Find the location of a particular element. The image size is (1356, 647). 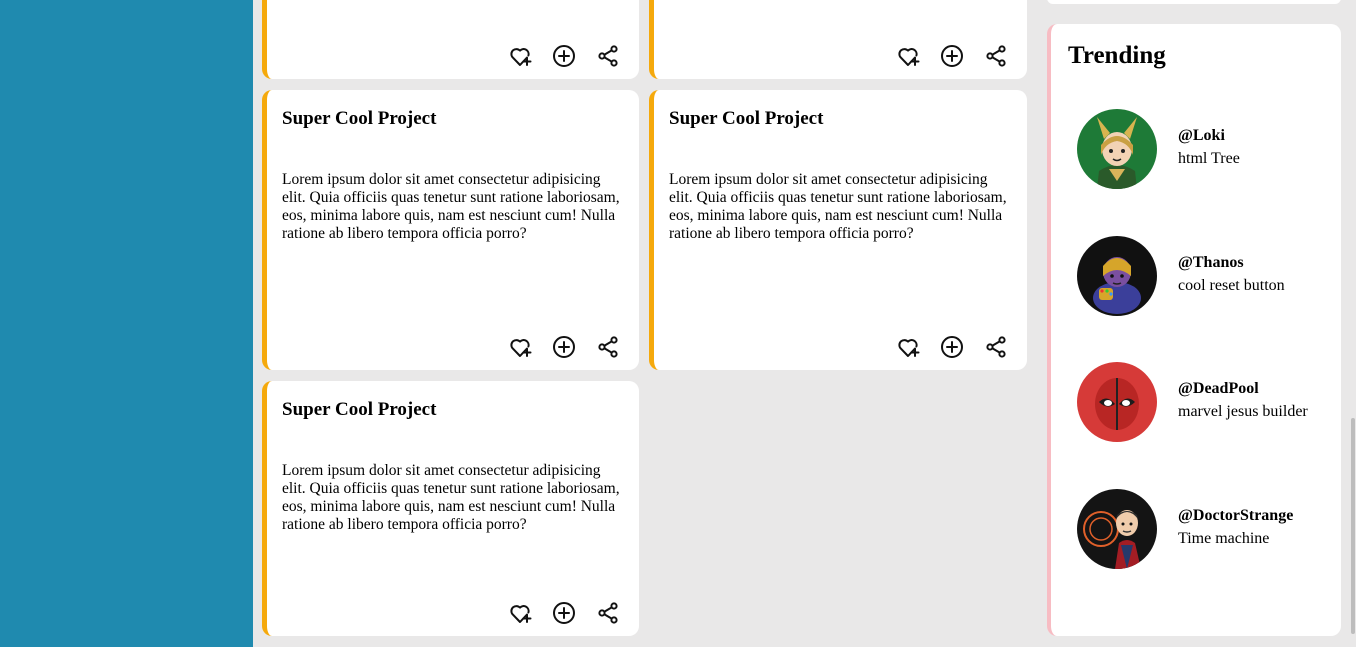

trending-item-doctorstrange: @DoctorStrange Time machine is located at coordinates (1207, 529).